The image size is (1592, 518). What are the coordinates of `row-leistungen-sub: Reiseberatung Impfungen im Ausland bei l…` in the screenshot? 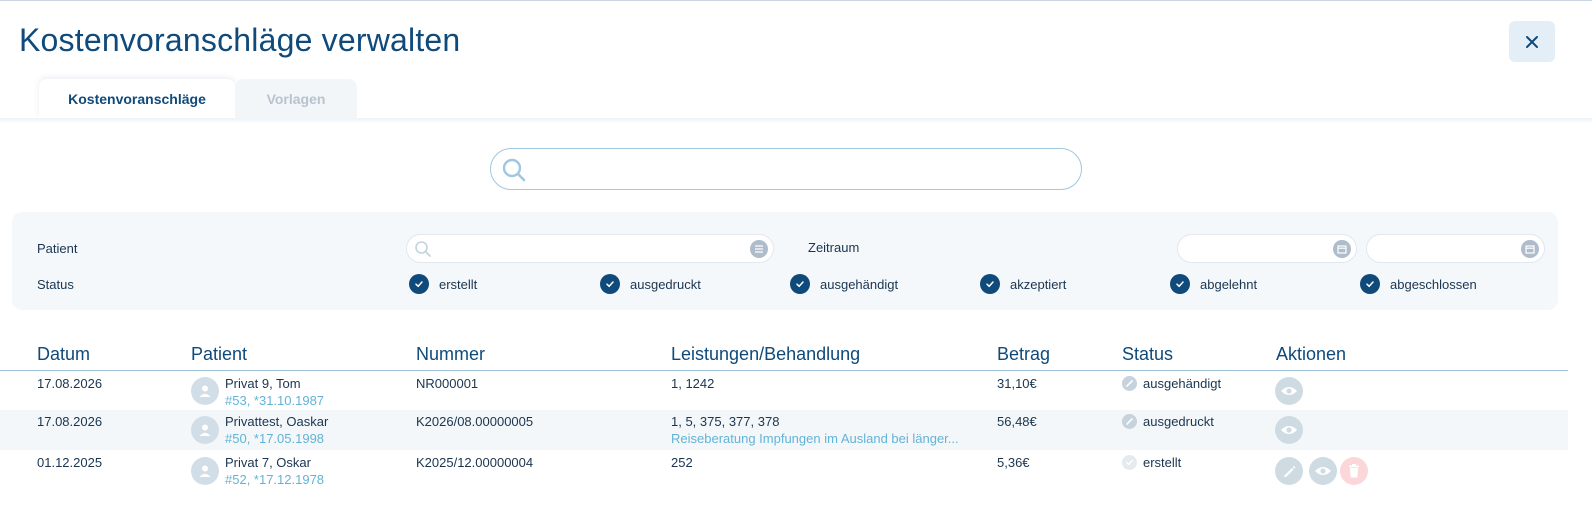 It's located at (815, 438).